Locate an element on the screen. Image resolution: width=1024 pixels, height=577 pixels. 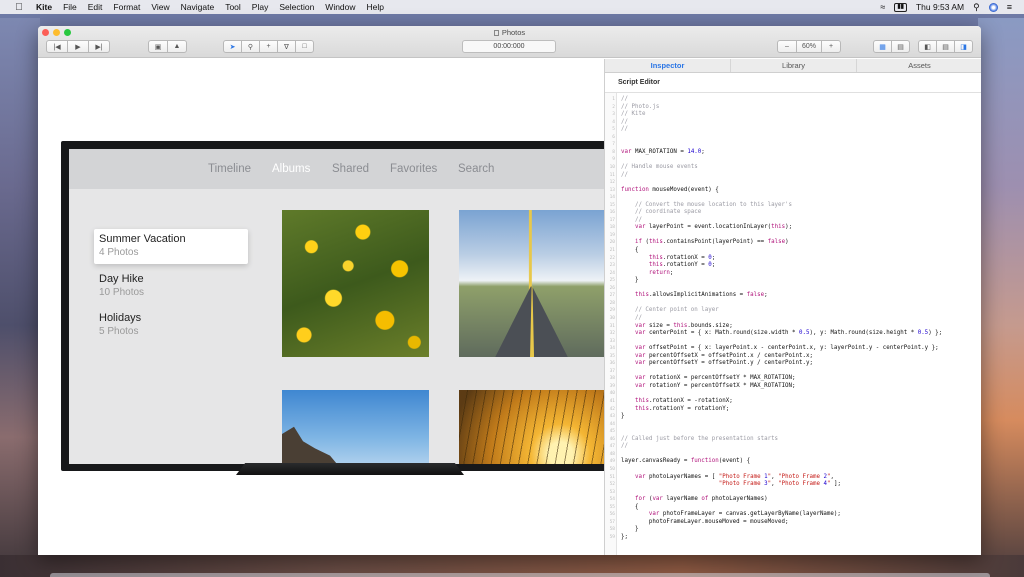
tv-nav-timeline: Timeline is located at coordinates (229, 169).